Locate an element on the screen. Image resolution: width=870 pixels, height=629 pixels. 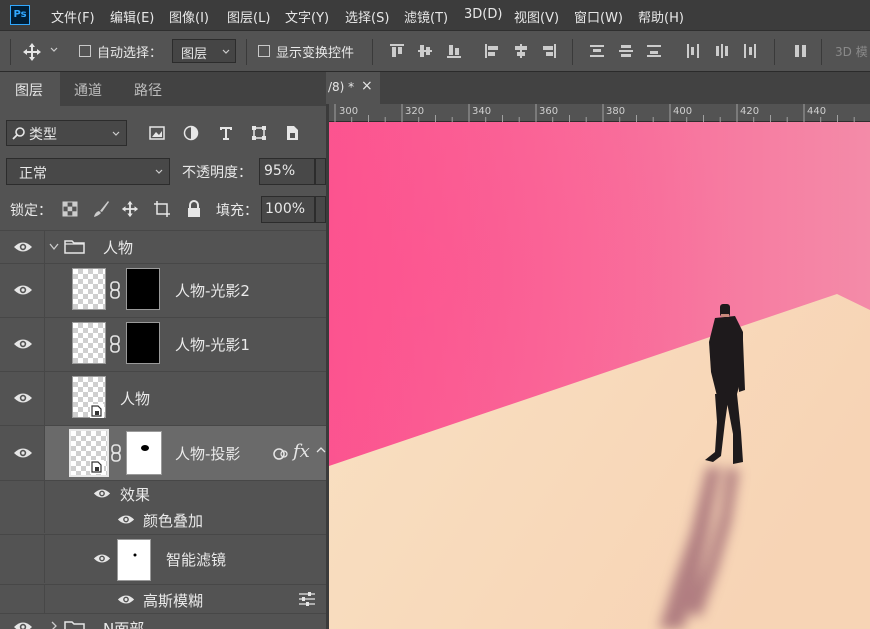
layer-light-2: 人物-光影2 is located at coordinates (163, 290).